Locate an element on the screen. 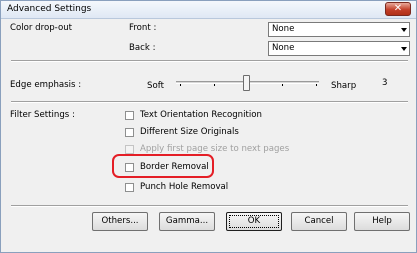 The image size is (417, 253). ok-button: OK is located at coordinates (254, 221).